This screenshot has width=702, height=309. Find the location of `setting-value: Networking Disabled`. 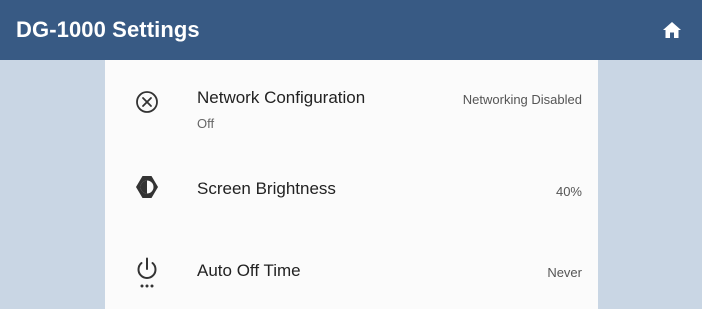

setting-value: Networking Disabled is located at coordinates (522, 99).